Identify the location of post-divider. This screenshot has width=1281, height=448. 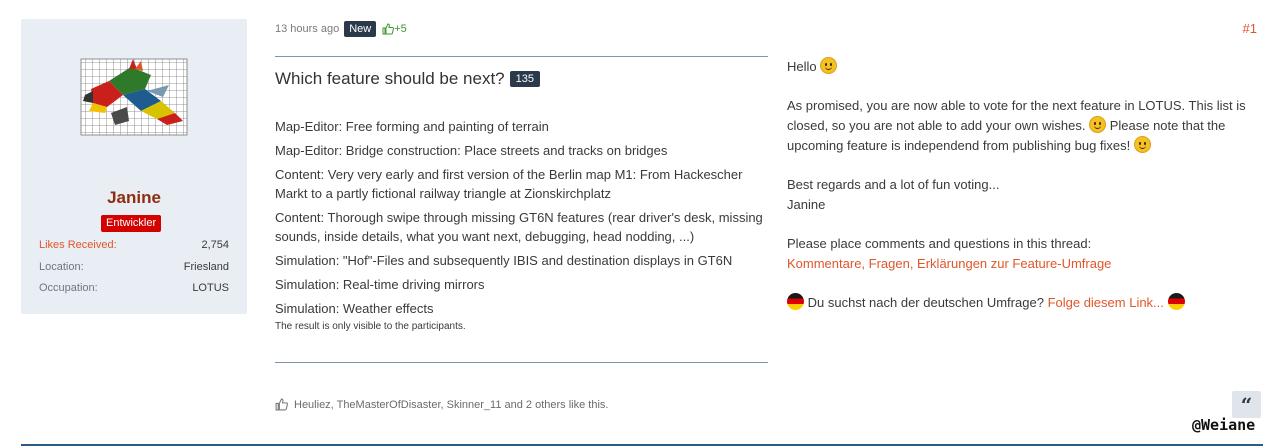
(642, 445).